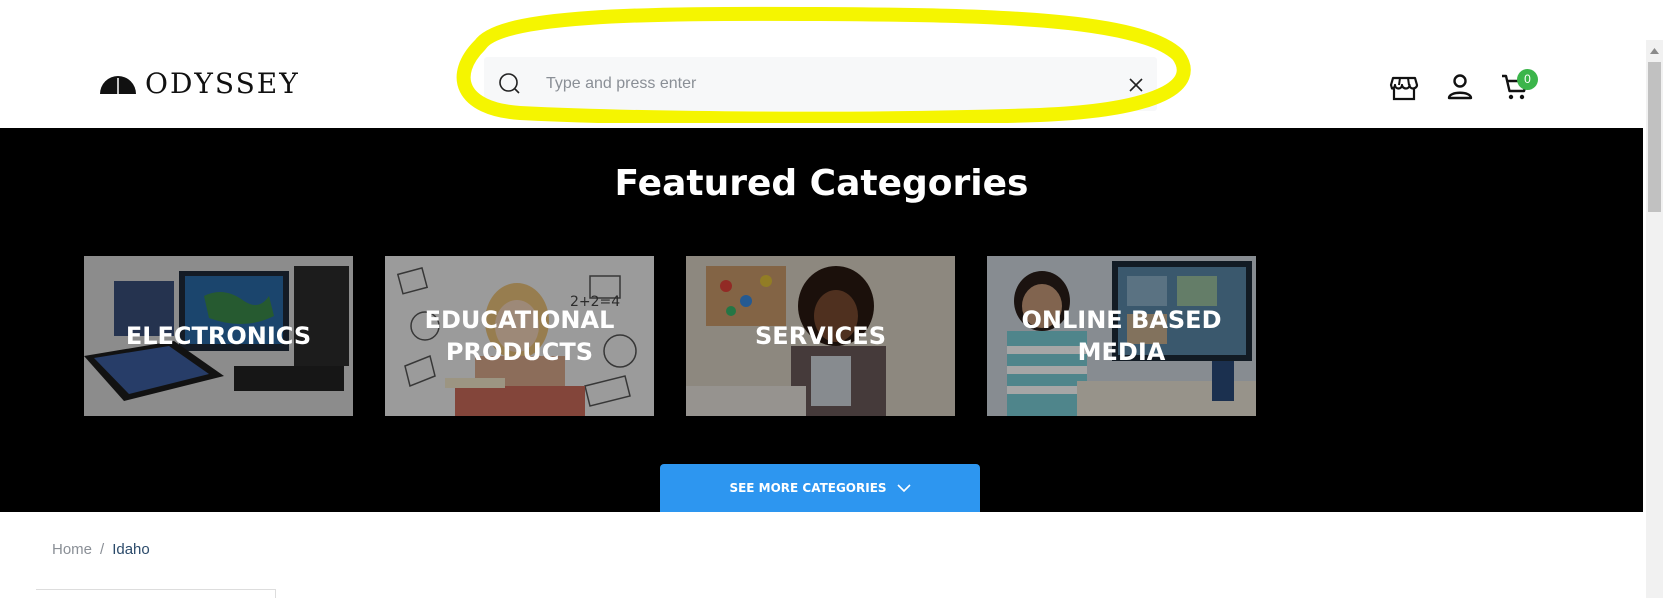  I want to click on category-label-line1: ONLINE BASED, so click(1121, 320).